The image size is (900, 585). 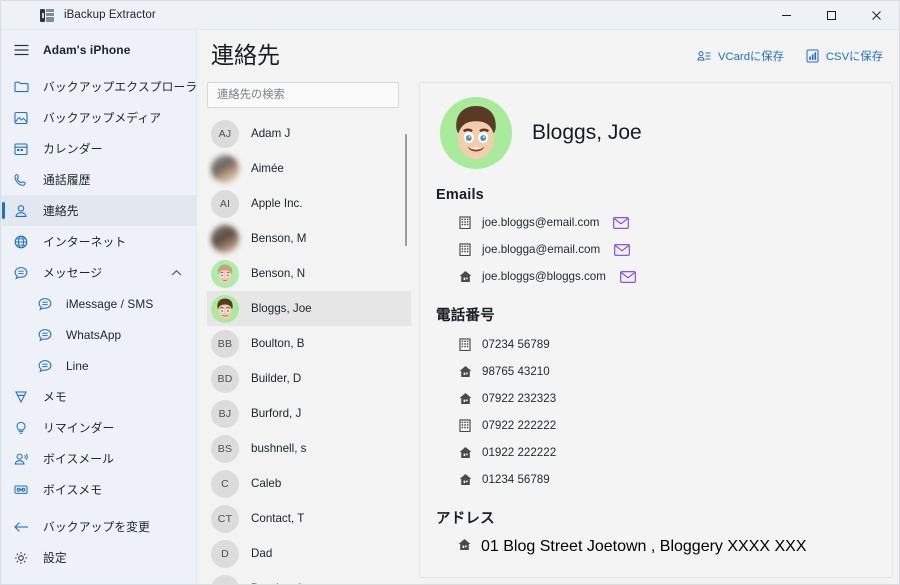 What do you see at coordinates (656, 276) in the screenshot?
I see `email-entry: joe.bloggs@bloggs.com` at bounding box center [656, 276].